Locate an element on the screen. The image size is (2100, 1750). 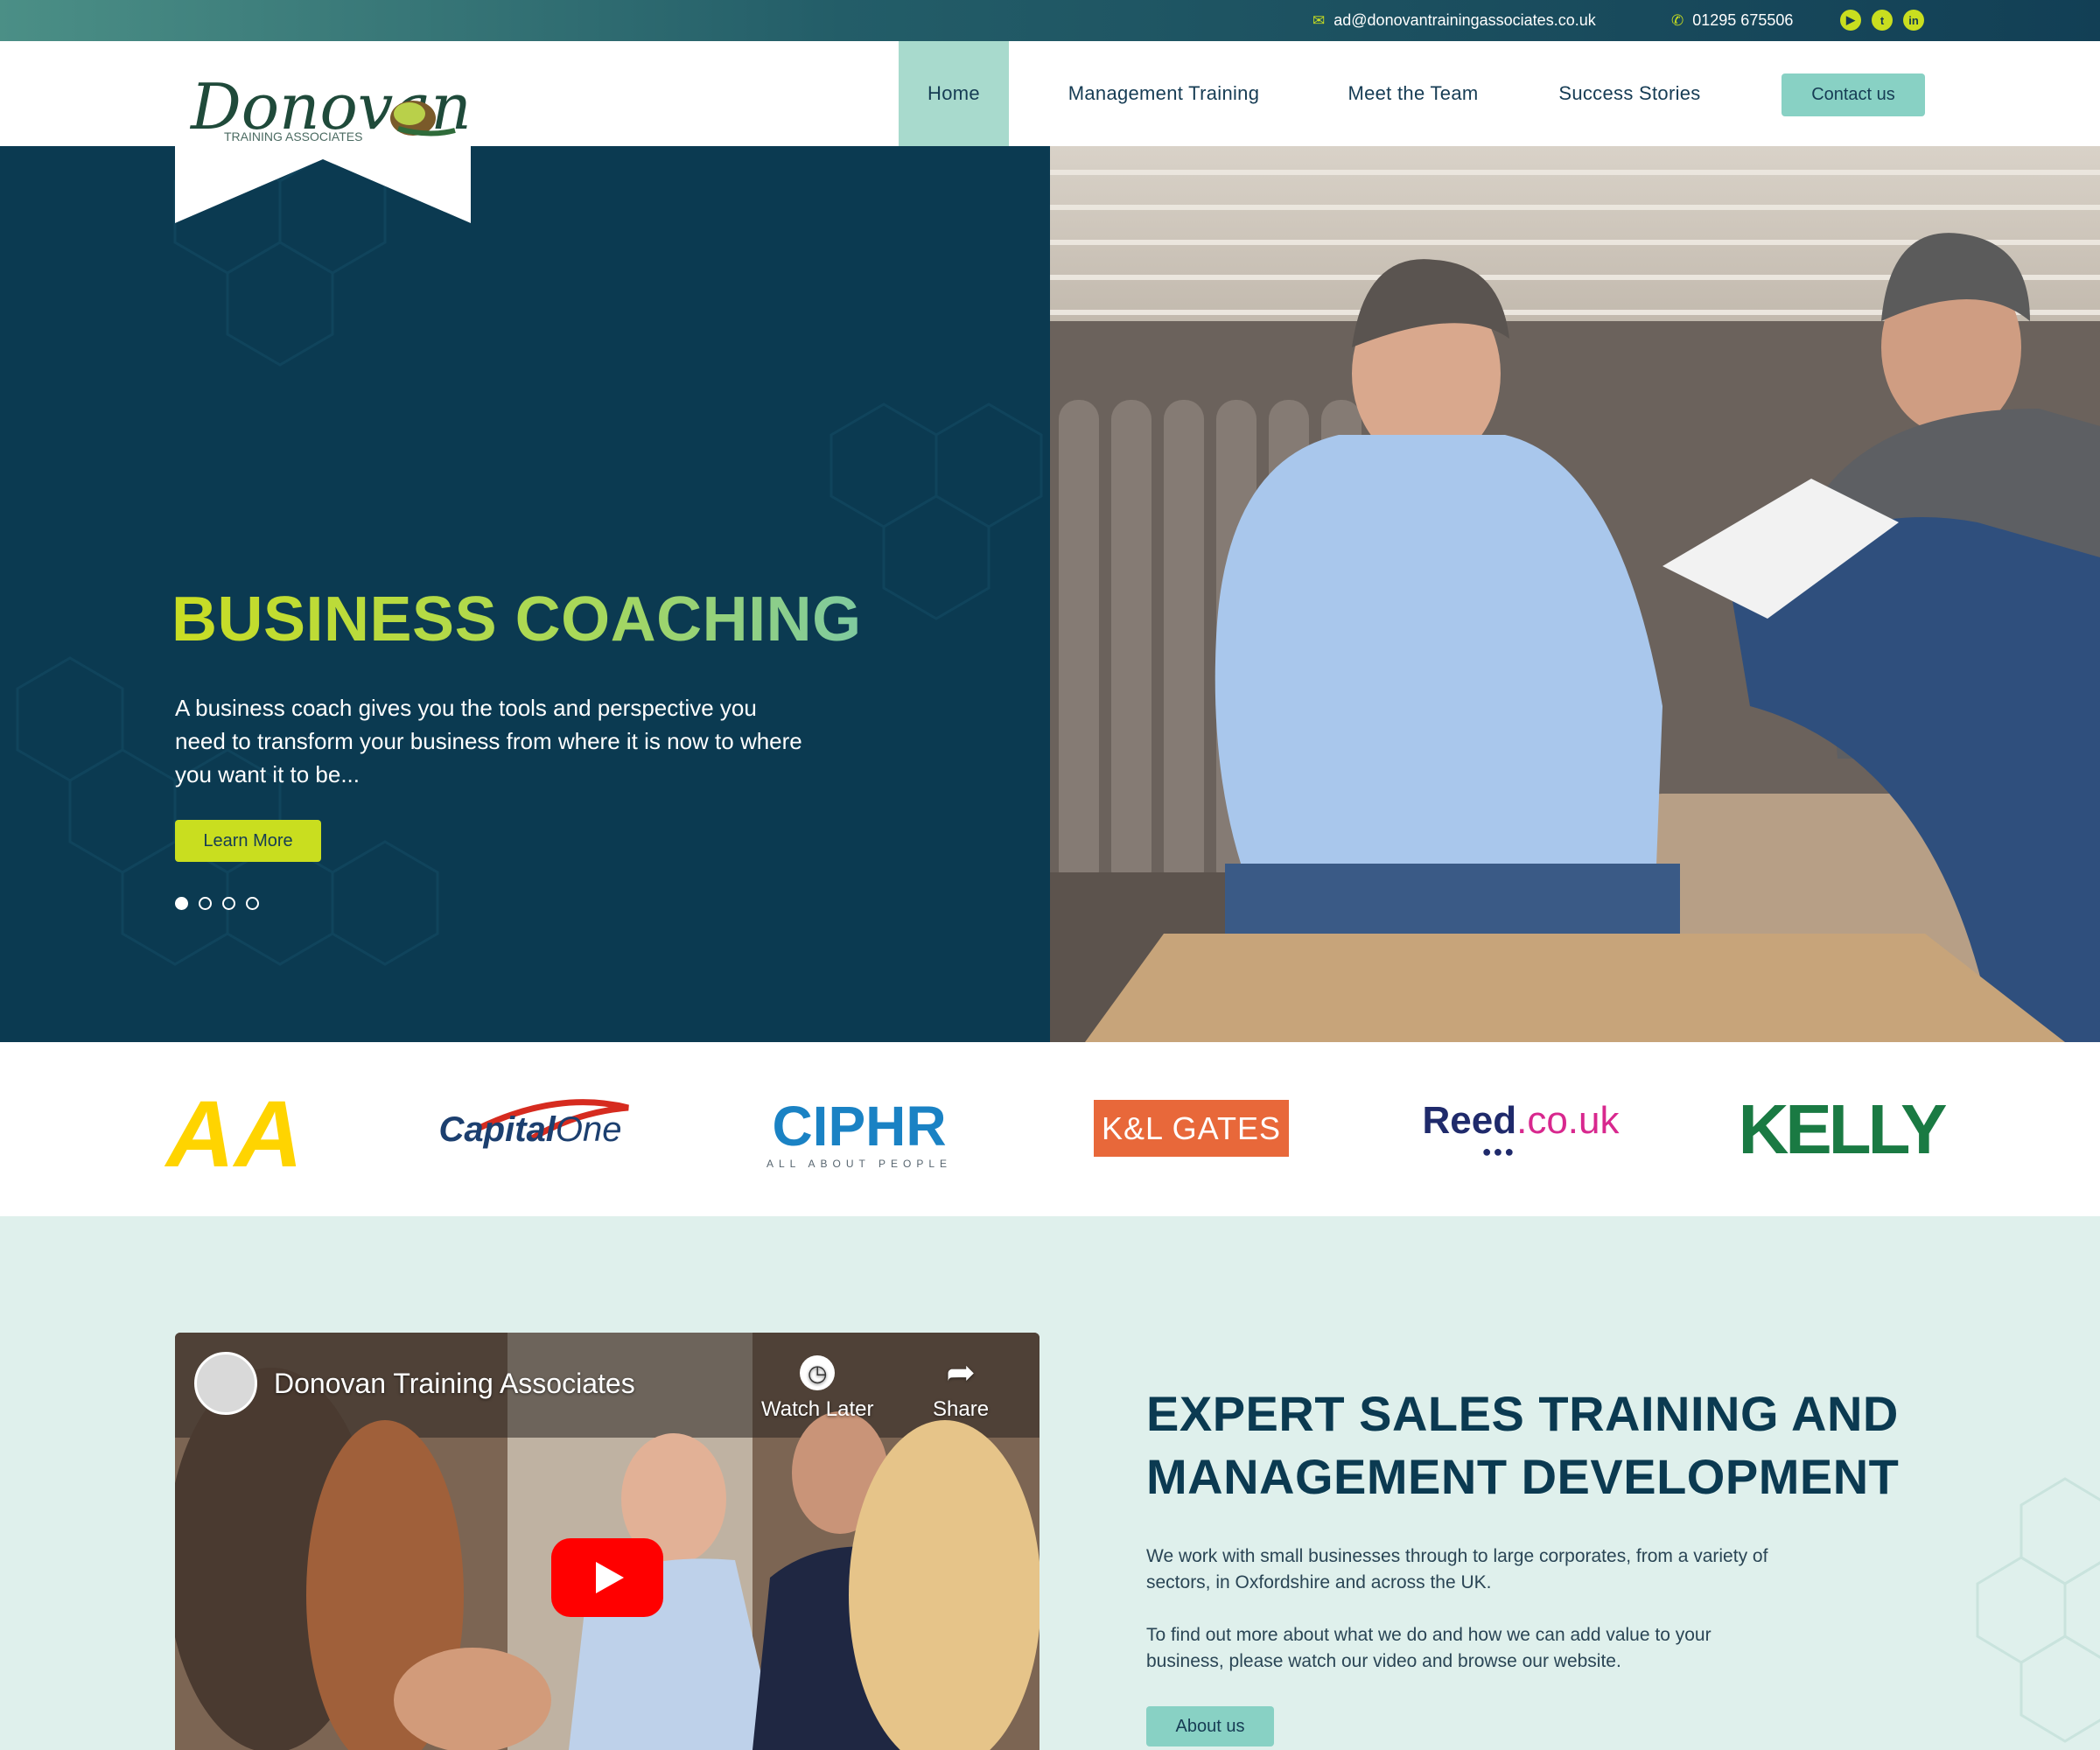
nav-success-stories: Success Stories is located at coordinates (1629, 93).